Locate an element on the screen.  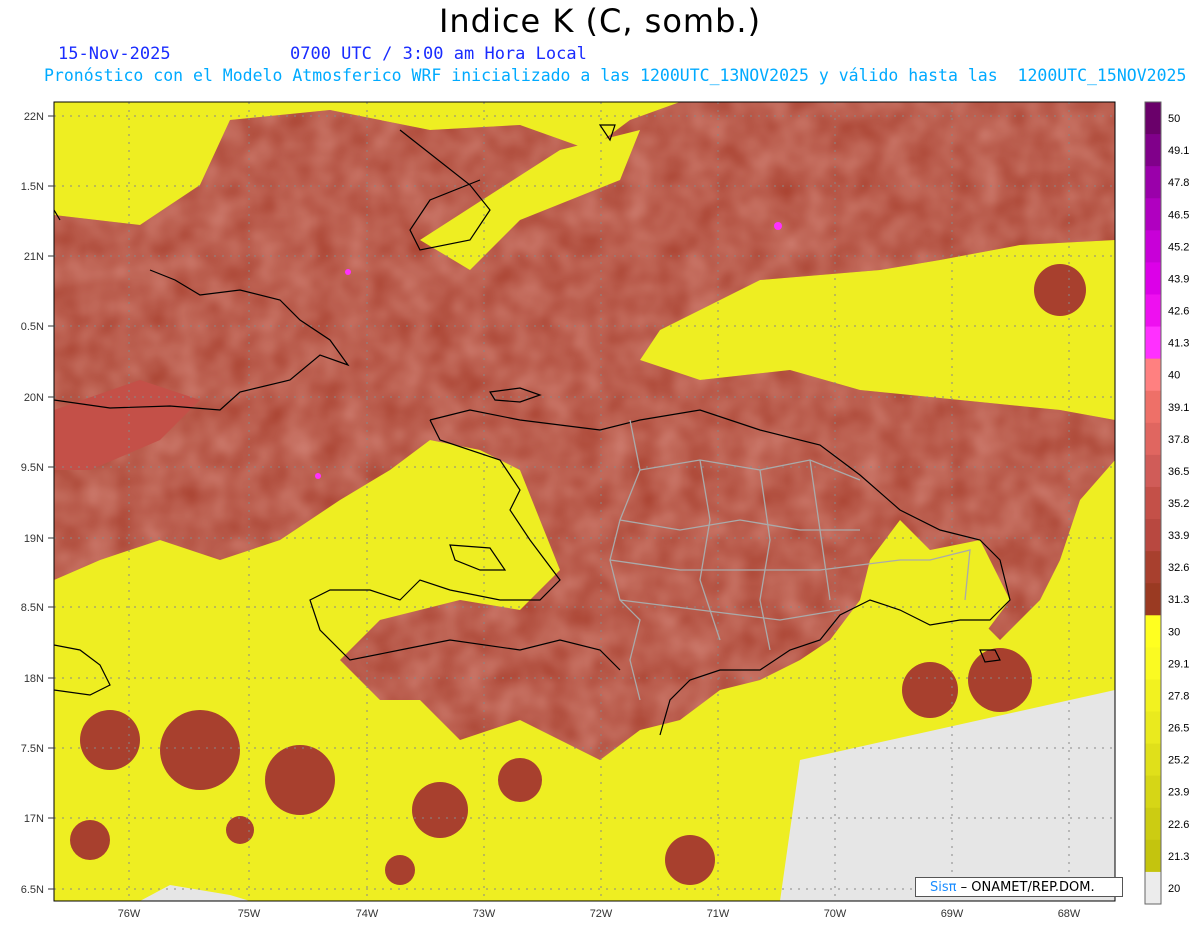
colorbar-label: 35.2 is located at coordinates (1178, 504).